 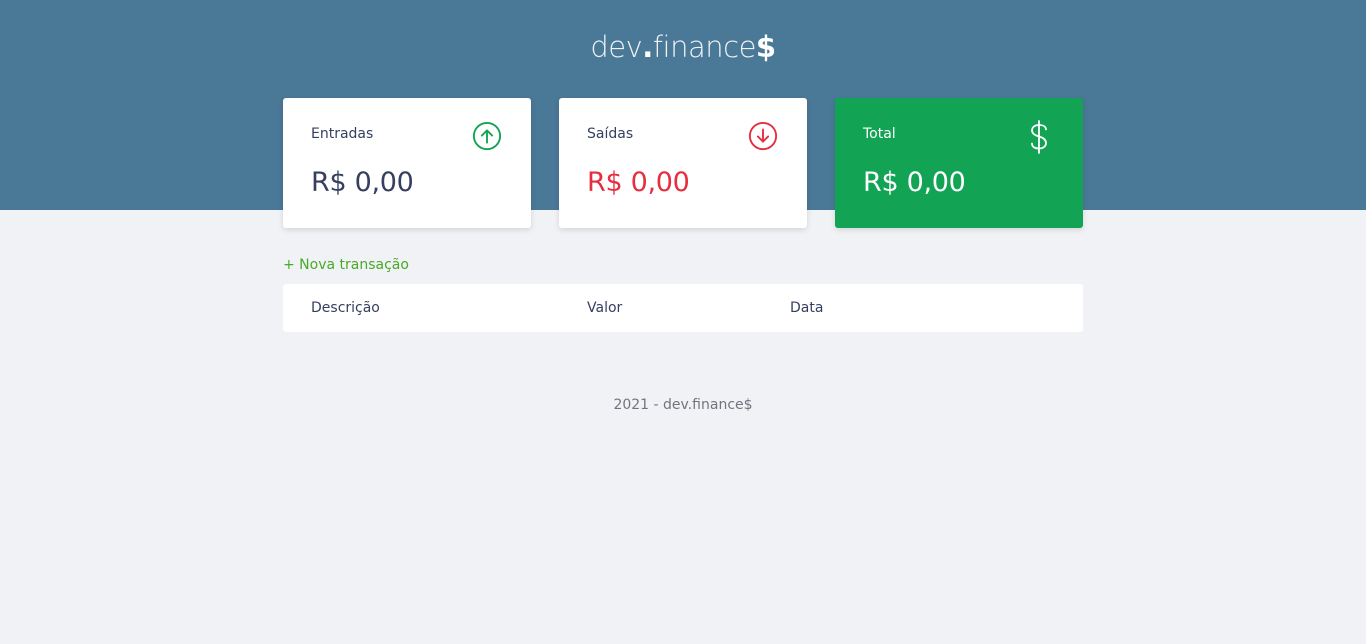 What do you see at coordinates (683, 405) in the screenshot?
I see `page-footer: 2021 - dev.finance$` at bounding box center [683, 405].